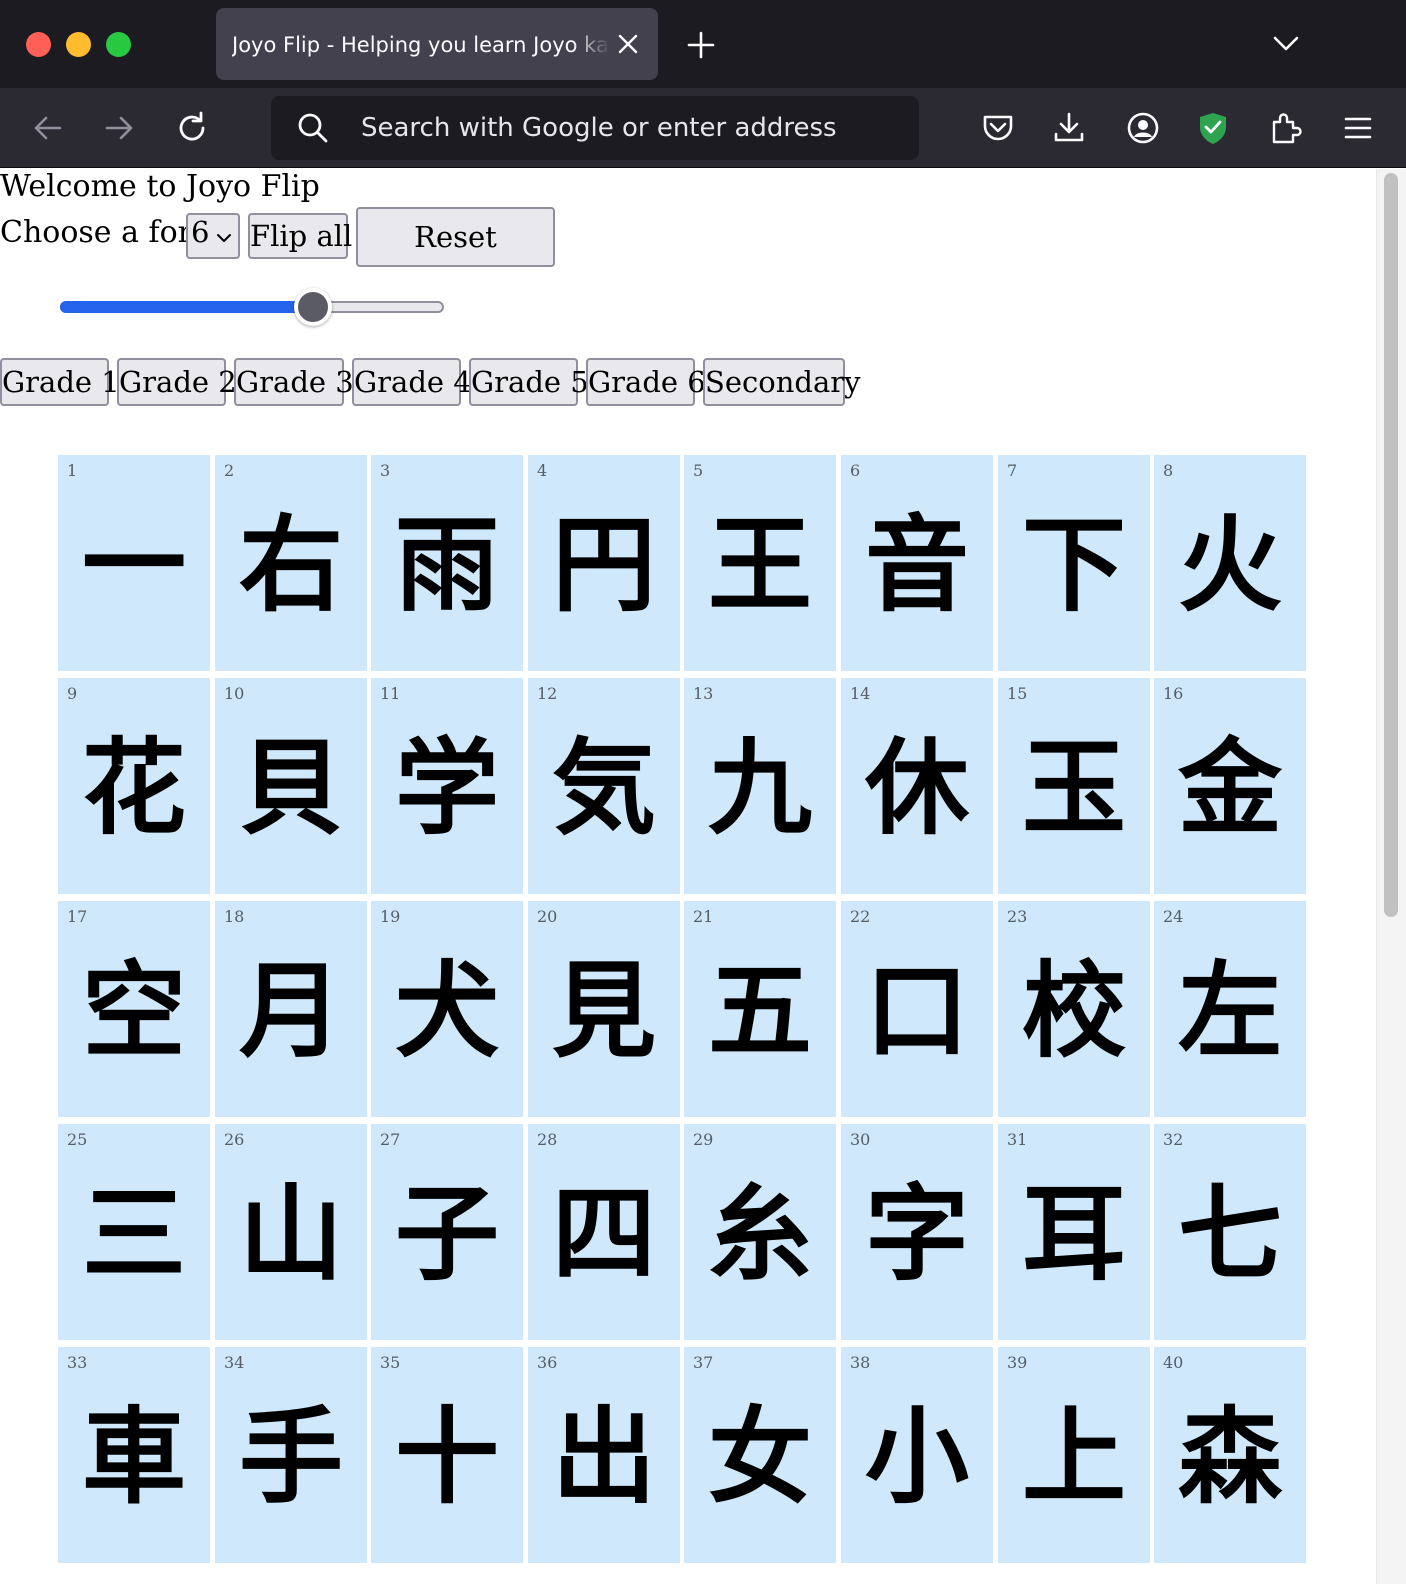 This screenshot has height=1584, width=1406. I want to click on address-bar, so click(595, 128).